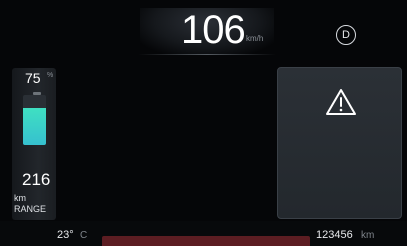 This screenshot has height=246, width=407. What do you see at coordinates (50, 75) in the screenshot?
I see `battery-percent-unit: %` at bounding box center [50, 75].